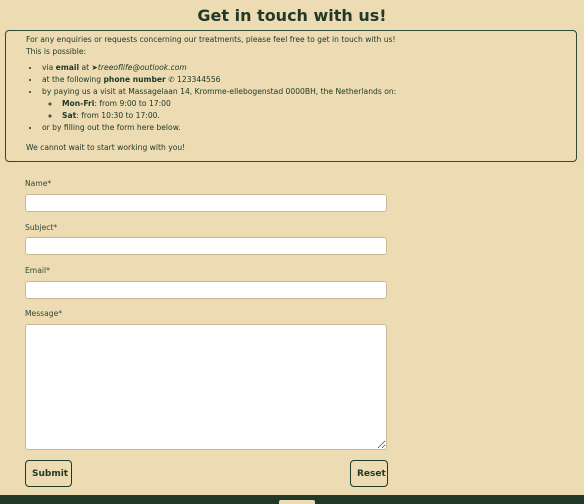 This screenshot has width=584, height=504. What do you see at coordinates (308, 68) in the screenshot?
I see `email-option: via email at ➤ treeoflife@outlook.com` at bounding box center [308, 68].